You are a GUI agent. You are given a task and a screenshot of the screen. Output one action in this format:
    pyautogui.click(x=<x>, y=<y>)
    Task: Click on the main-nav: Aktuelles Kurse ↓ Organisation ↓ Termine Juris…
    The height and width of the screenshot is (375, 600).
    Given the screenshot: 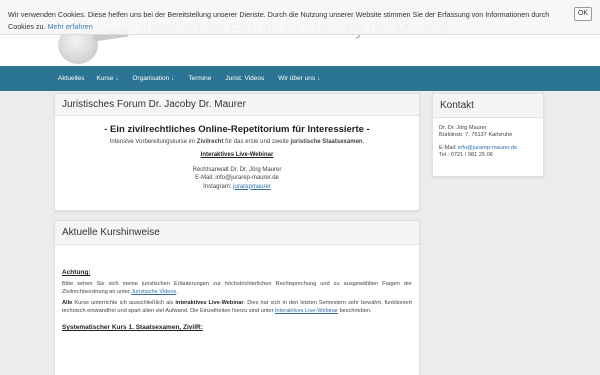 What is the action you would take?
    pyautogui.click(x=300, y=78)
    